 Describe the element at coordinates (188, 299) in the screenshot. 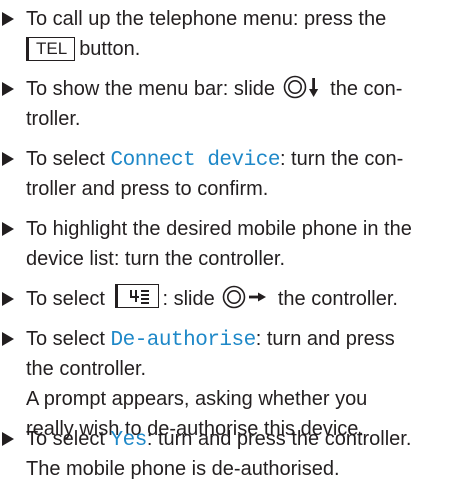

I see `step-text: : slide` at that location.